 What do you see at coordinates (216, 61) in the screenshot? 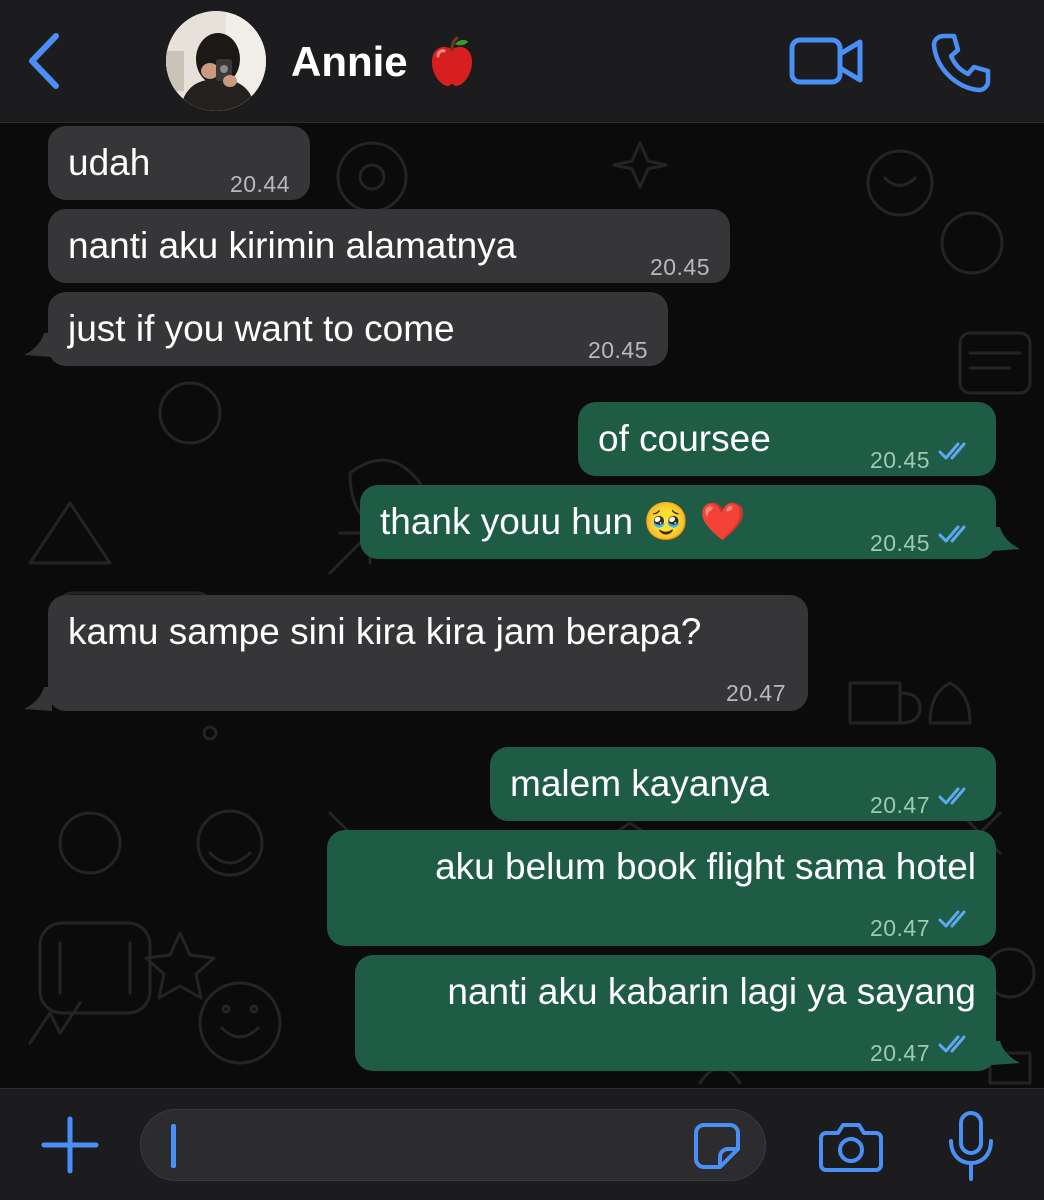
I see `avatar` at bounding box center [216, 61].